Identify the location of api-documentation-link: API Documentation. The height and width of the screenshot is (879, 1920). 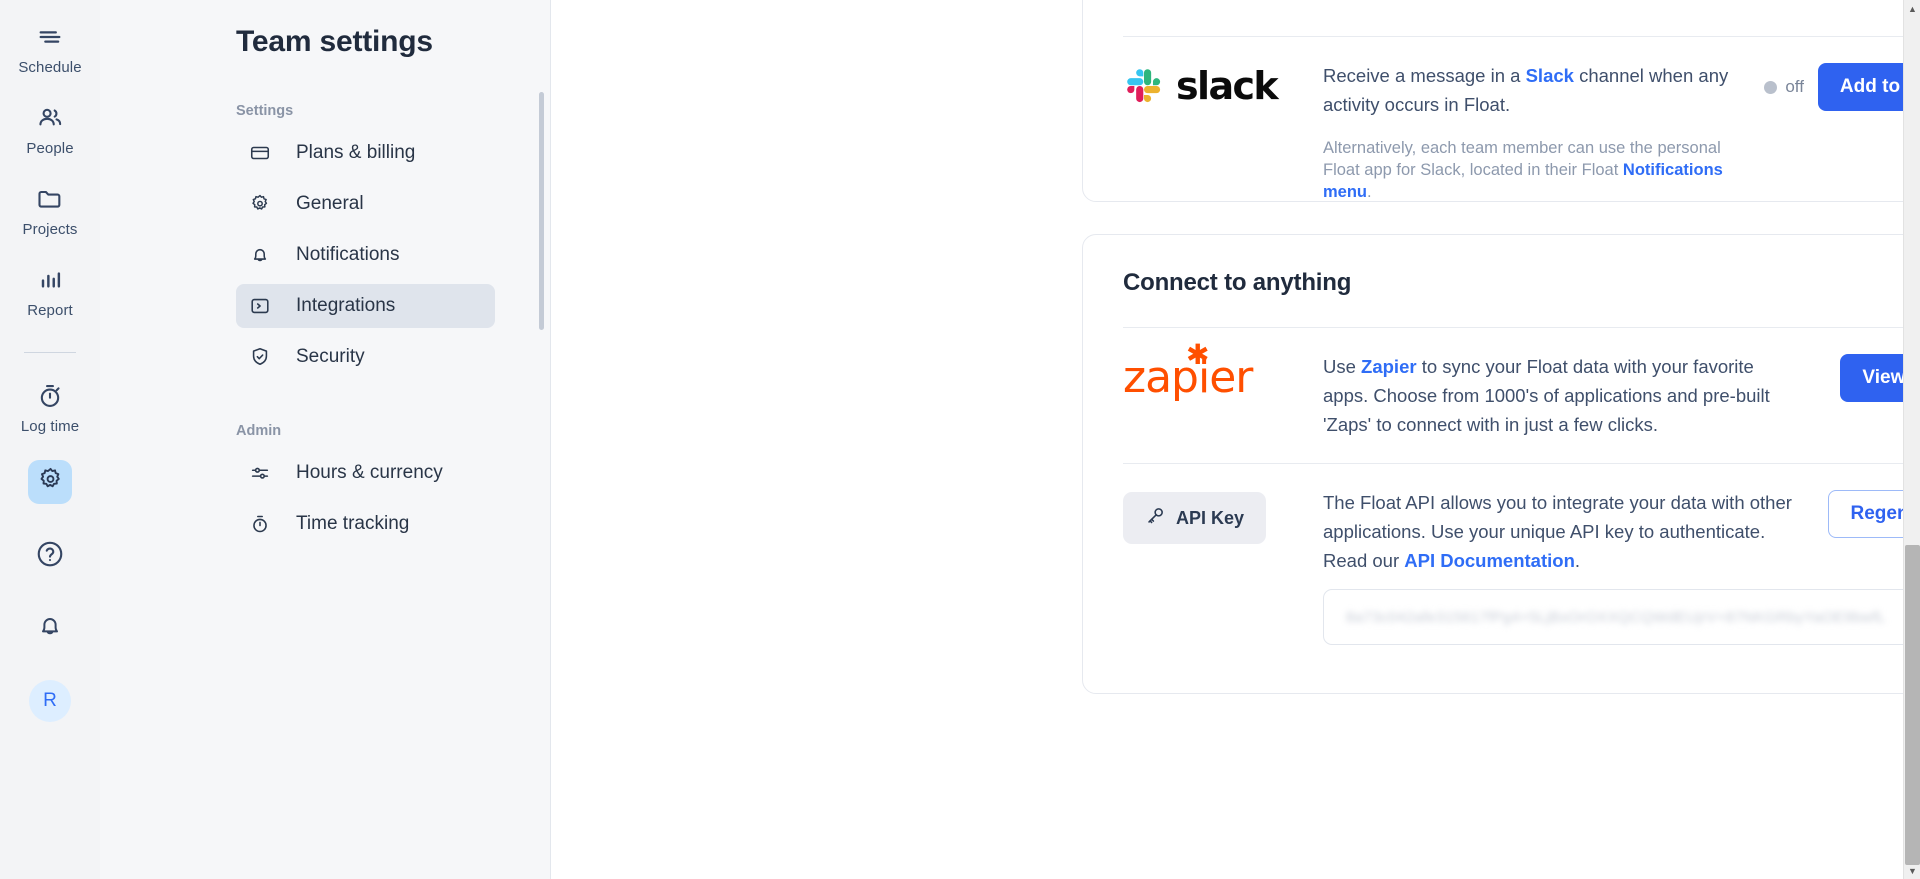
(1489, 560).